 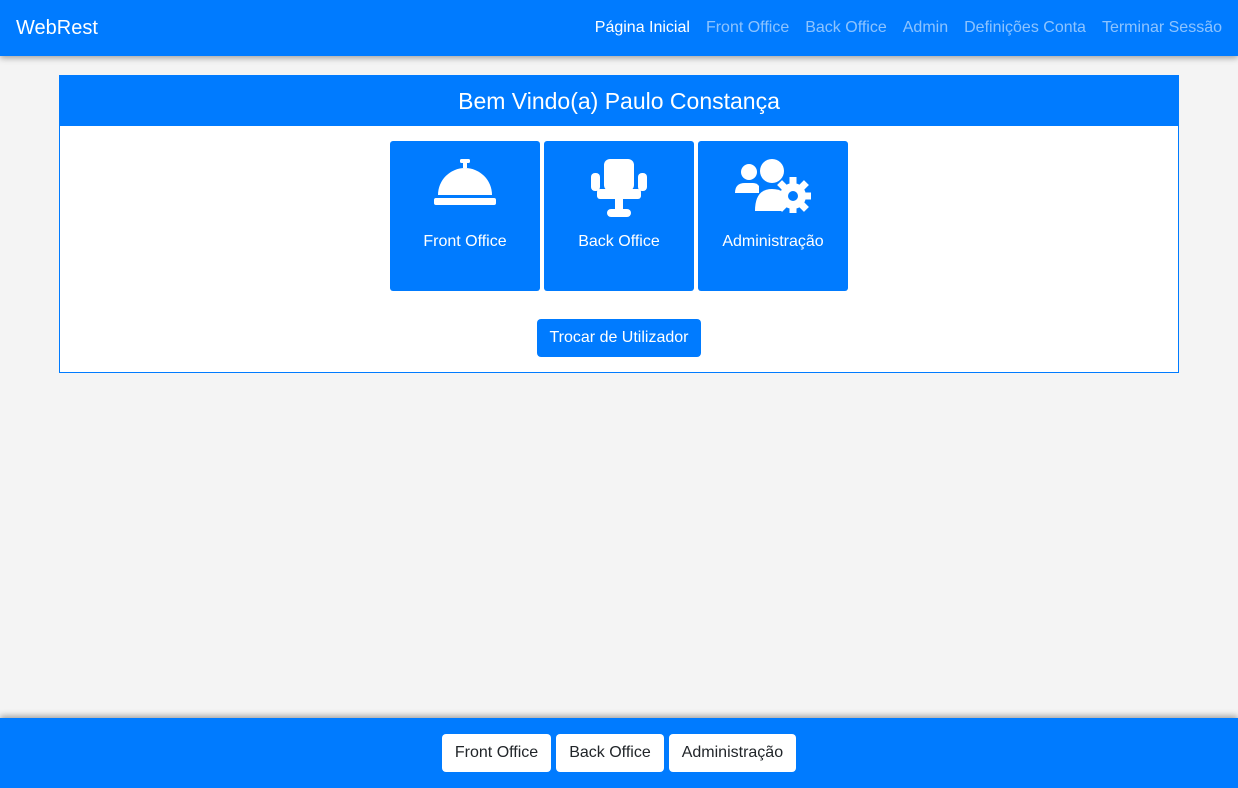 I want to click on chair-icon, so click(x=619, y=189).